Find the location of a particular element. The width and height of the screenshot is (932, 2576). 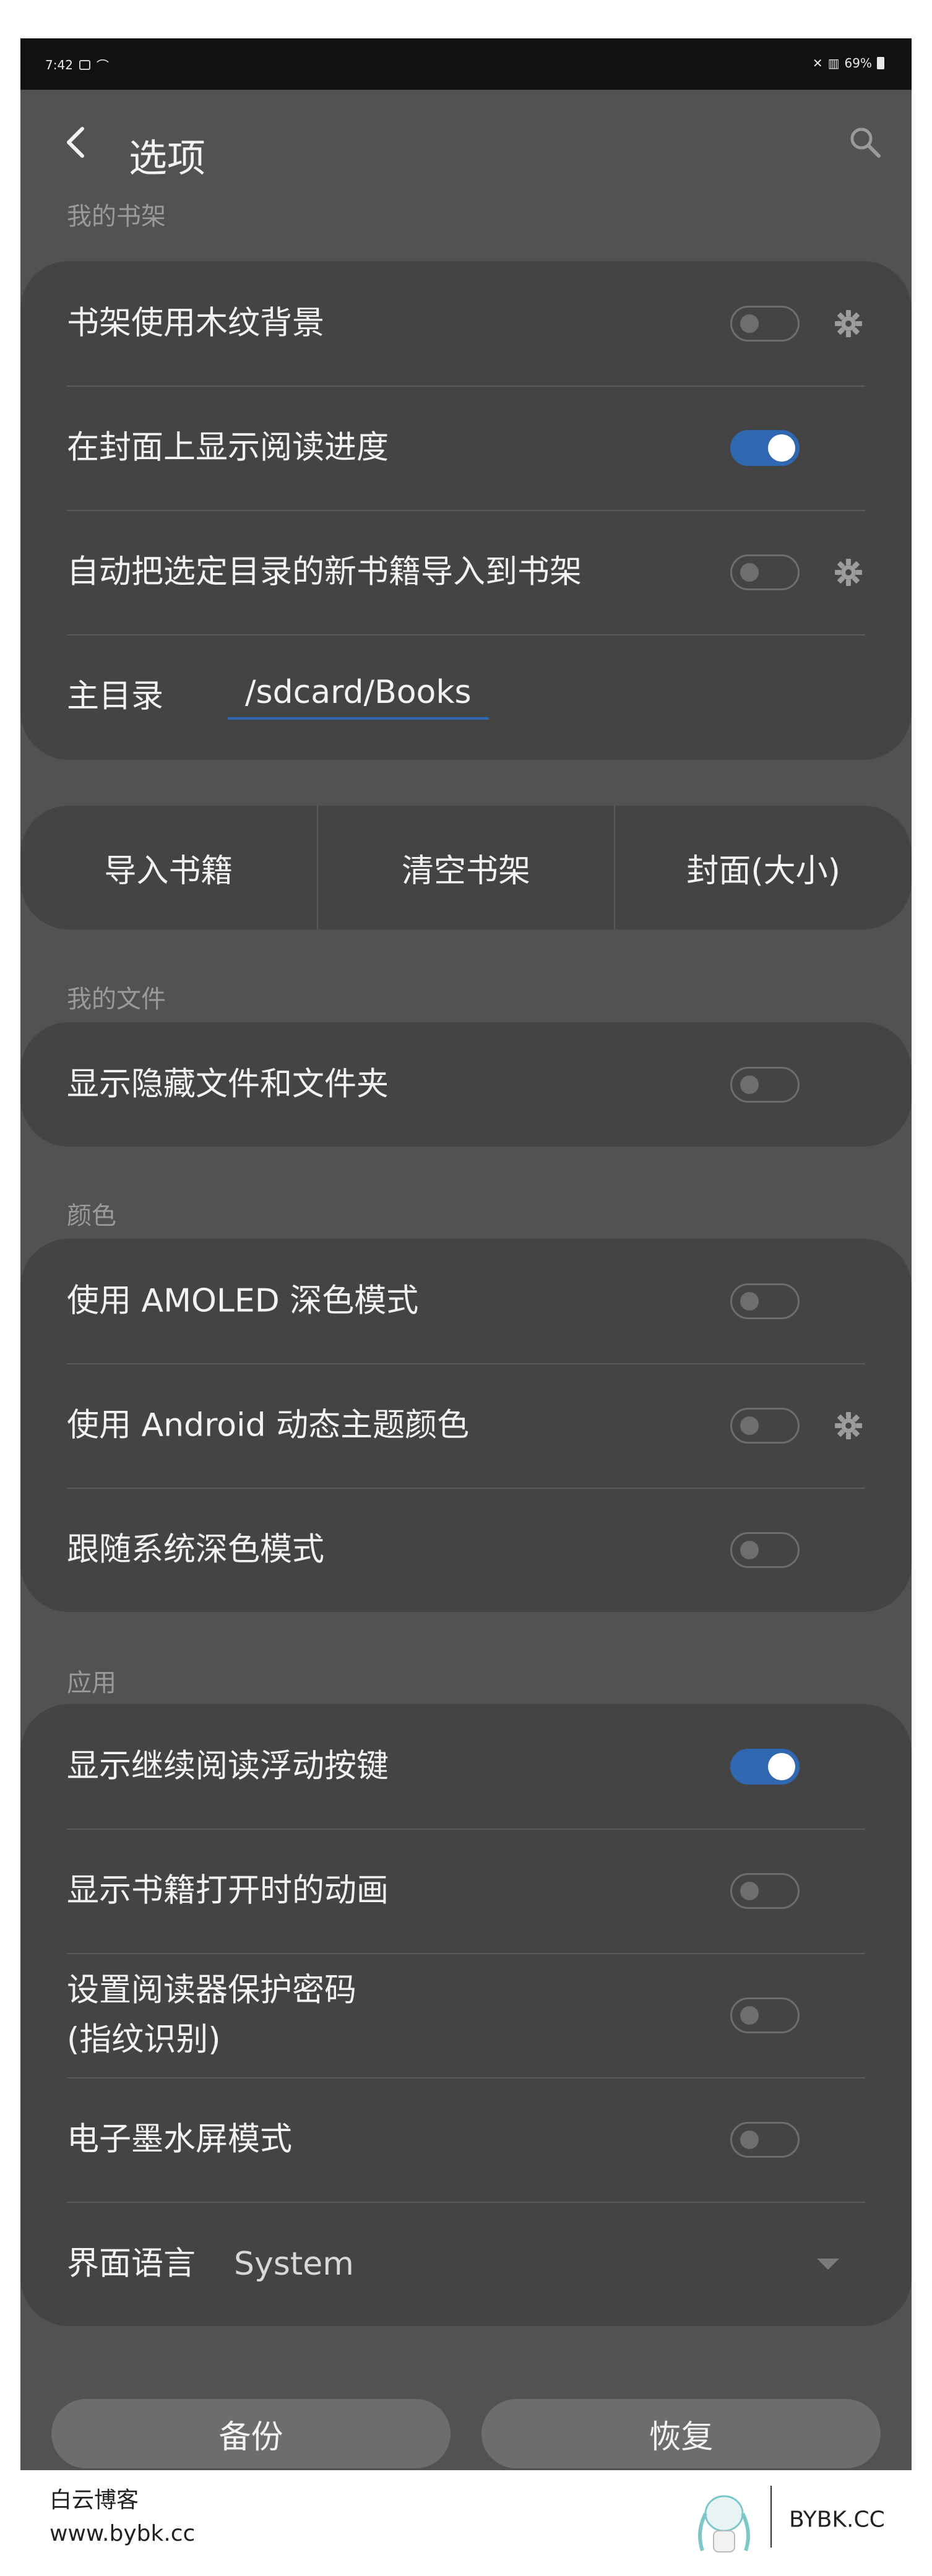

site-name: 白云博客 is located at coordinates (94, 2500).